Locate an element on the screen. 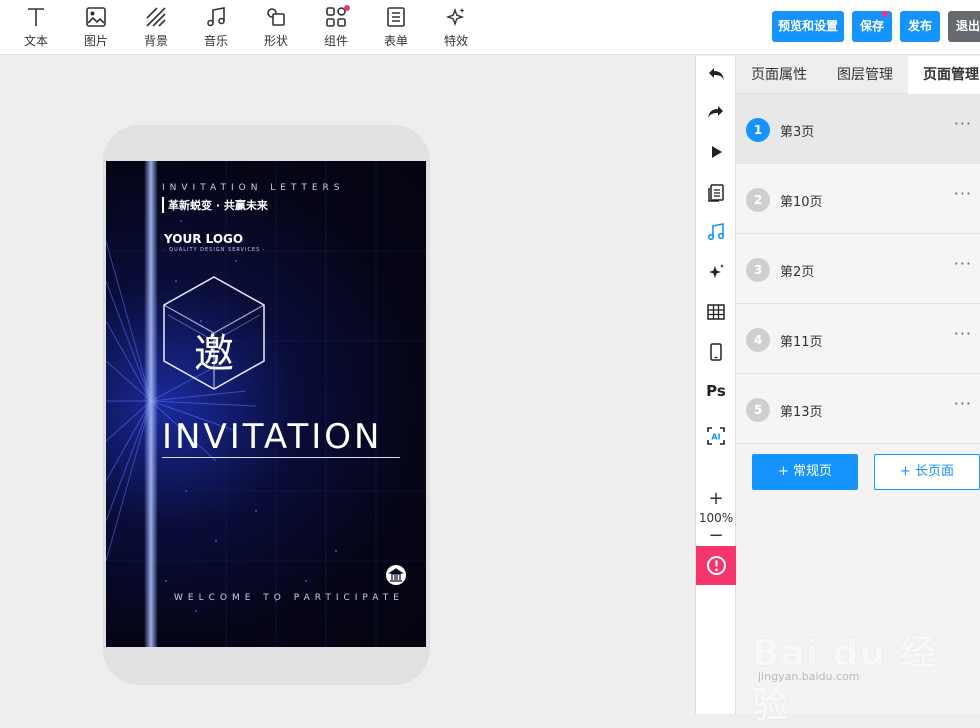  ps-icon: Ps is located at coordinates (716, 391).